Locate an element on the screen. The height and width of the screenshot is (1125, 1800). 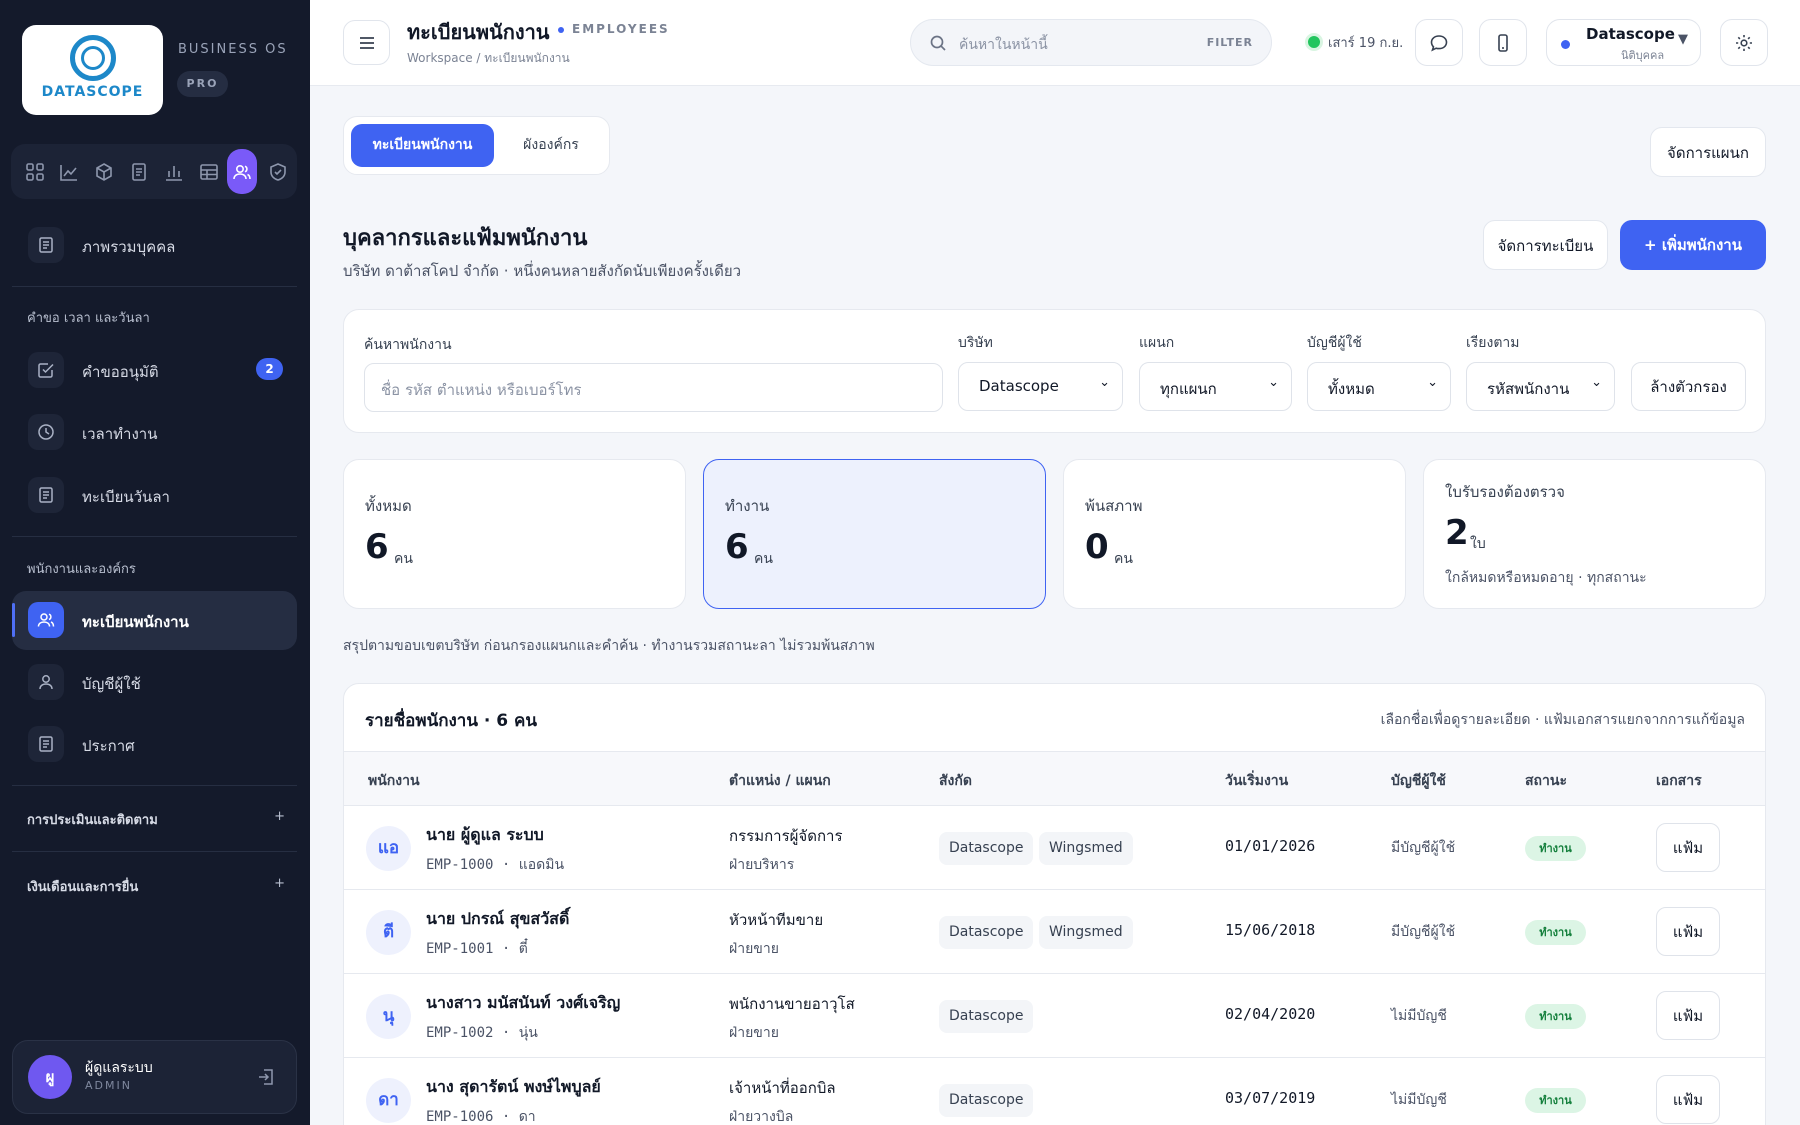
stat-card-active: ทำงาน 6 คน is located at coordinates (874, 534).